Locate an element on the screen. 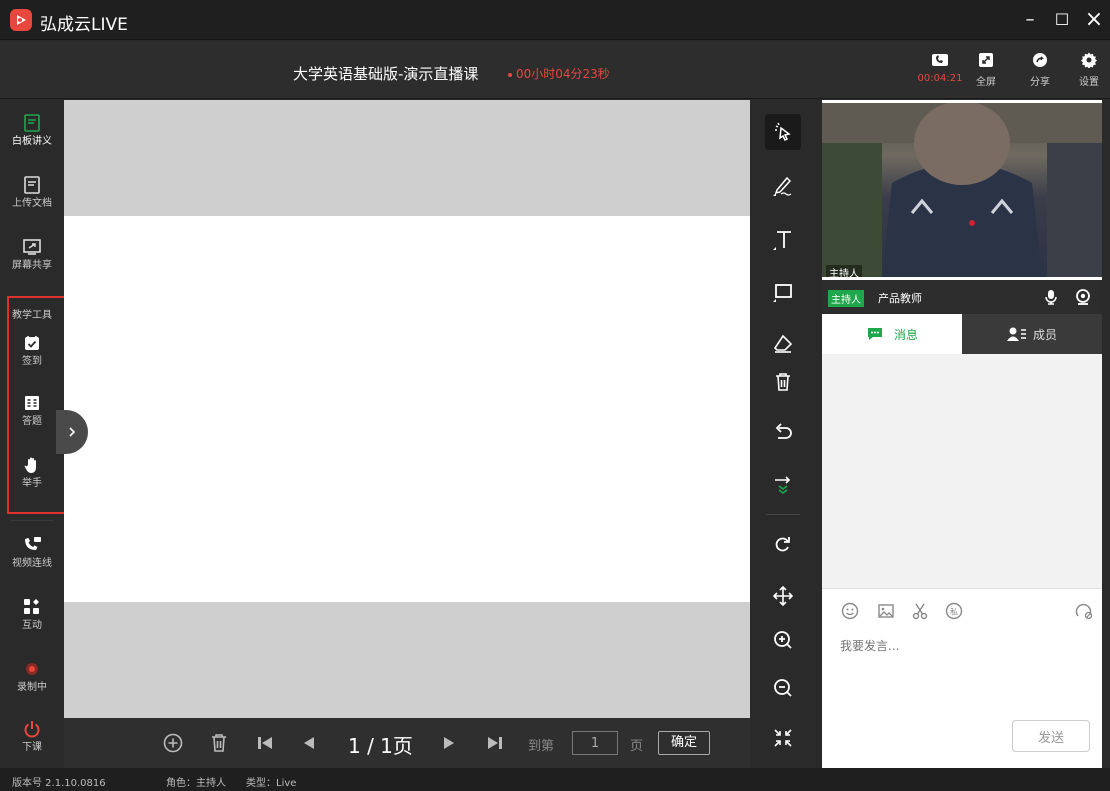 The image size is (1110, 791). drawing-toolbar is located at coordinates (783, 434).